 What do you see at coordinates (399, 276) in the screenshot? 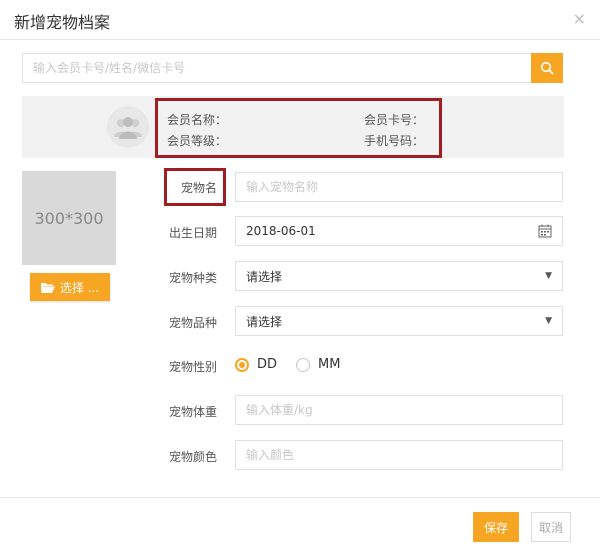
I see `species-select: 请选择 ▼` at bounding box center [399, 276].